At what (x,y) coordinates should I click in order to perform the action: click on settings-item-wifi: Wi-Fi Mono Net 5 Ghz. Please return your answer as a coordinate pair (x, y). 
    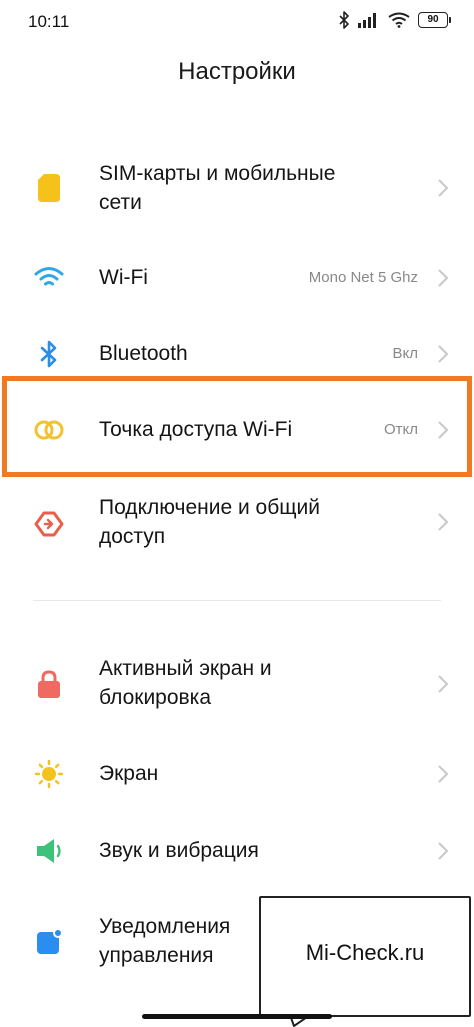
    Looking at the image, I should click on (237, 278).